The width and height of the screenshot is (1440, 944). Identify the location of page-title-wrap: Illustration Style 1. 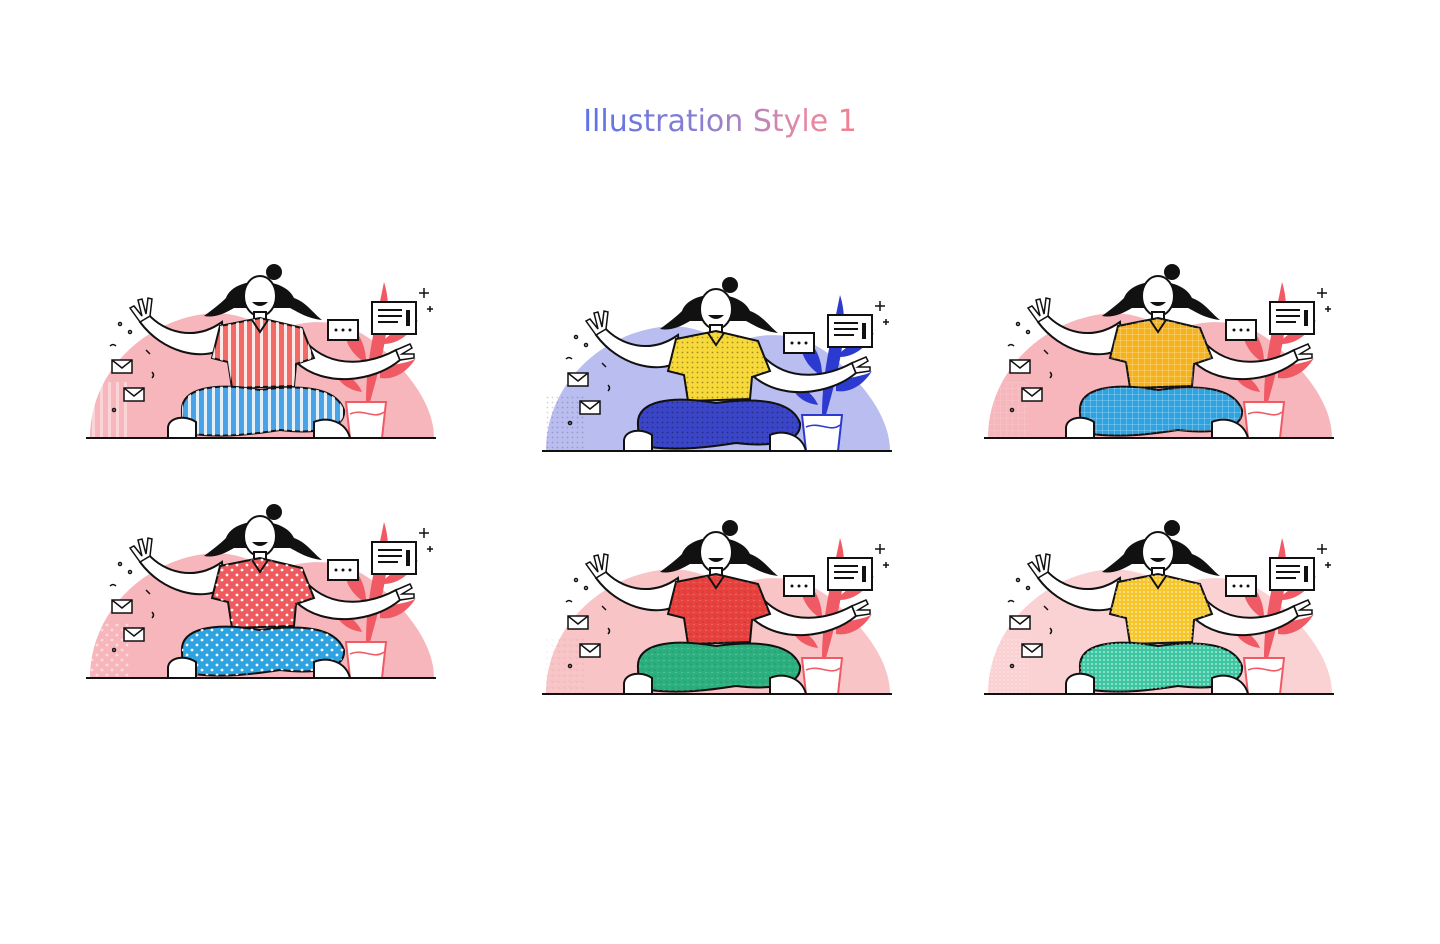
(720, 121).